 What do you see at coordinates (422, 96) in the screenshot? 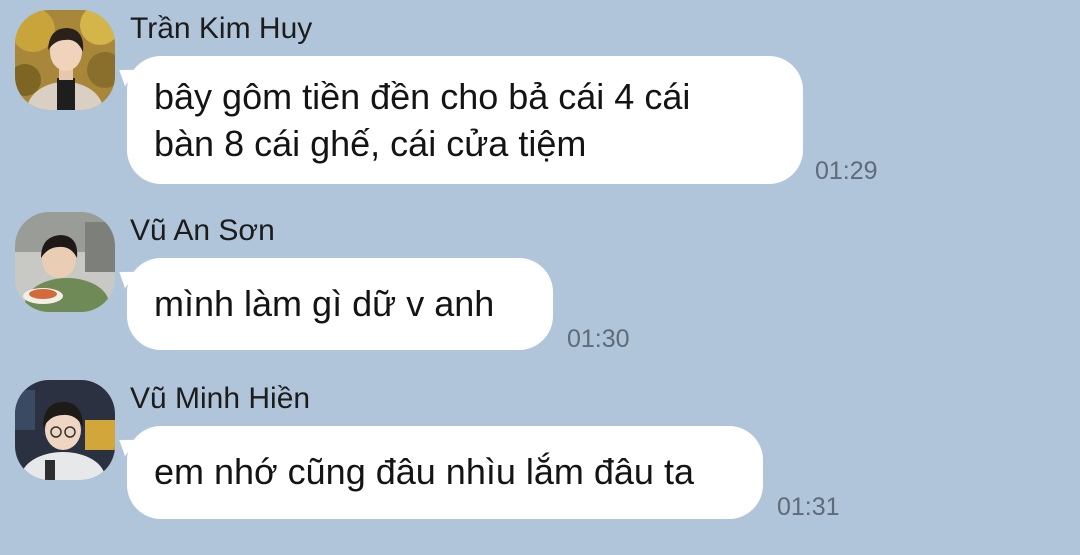
I see `message-text-line: bây gôm tiền đền cho bả cái 4 cái` at bounding box center [422, 96].